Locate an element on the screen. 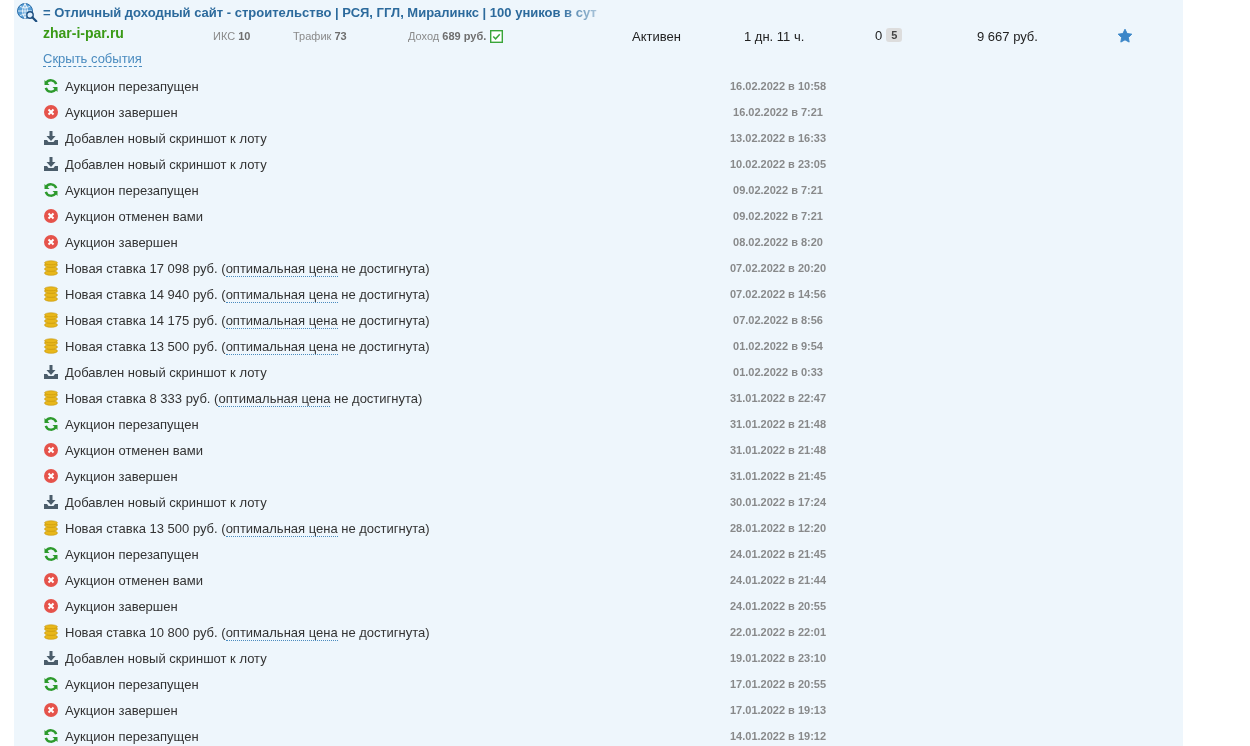  event-date: 24.01.2022 в 21:45 is located at coordinates (778, 554).